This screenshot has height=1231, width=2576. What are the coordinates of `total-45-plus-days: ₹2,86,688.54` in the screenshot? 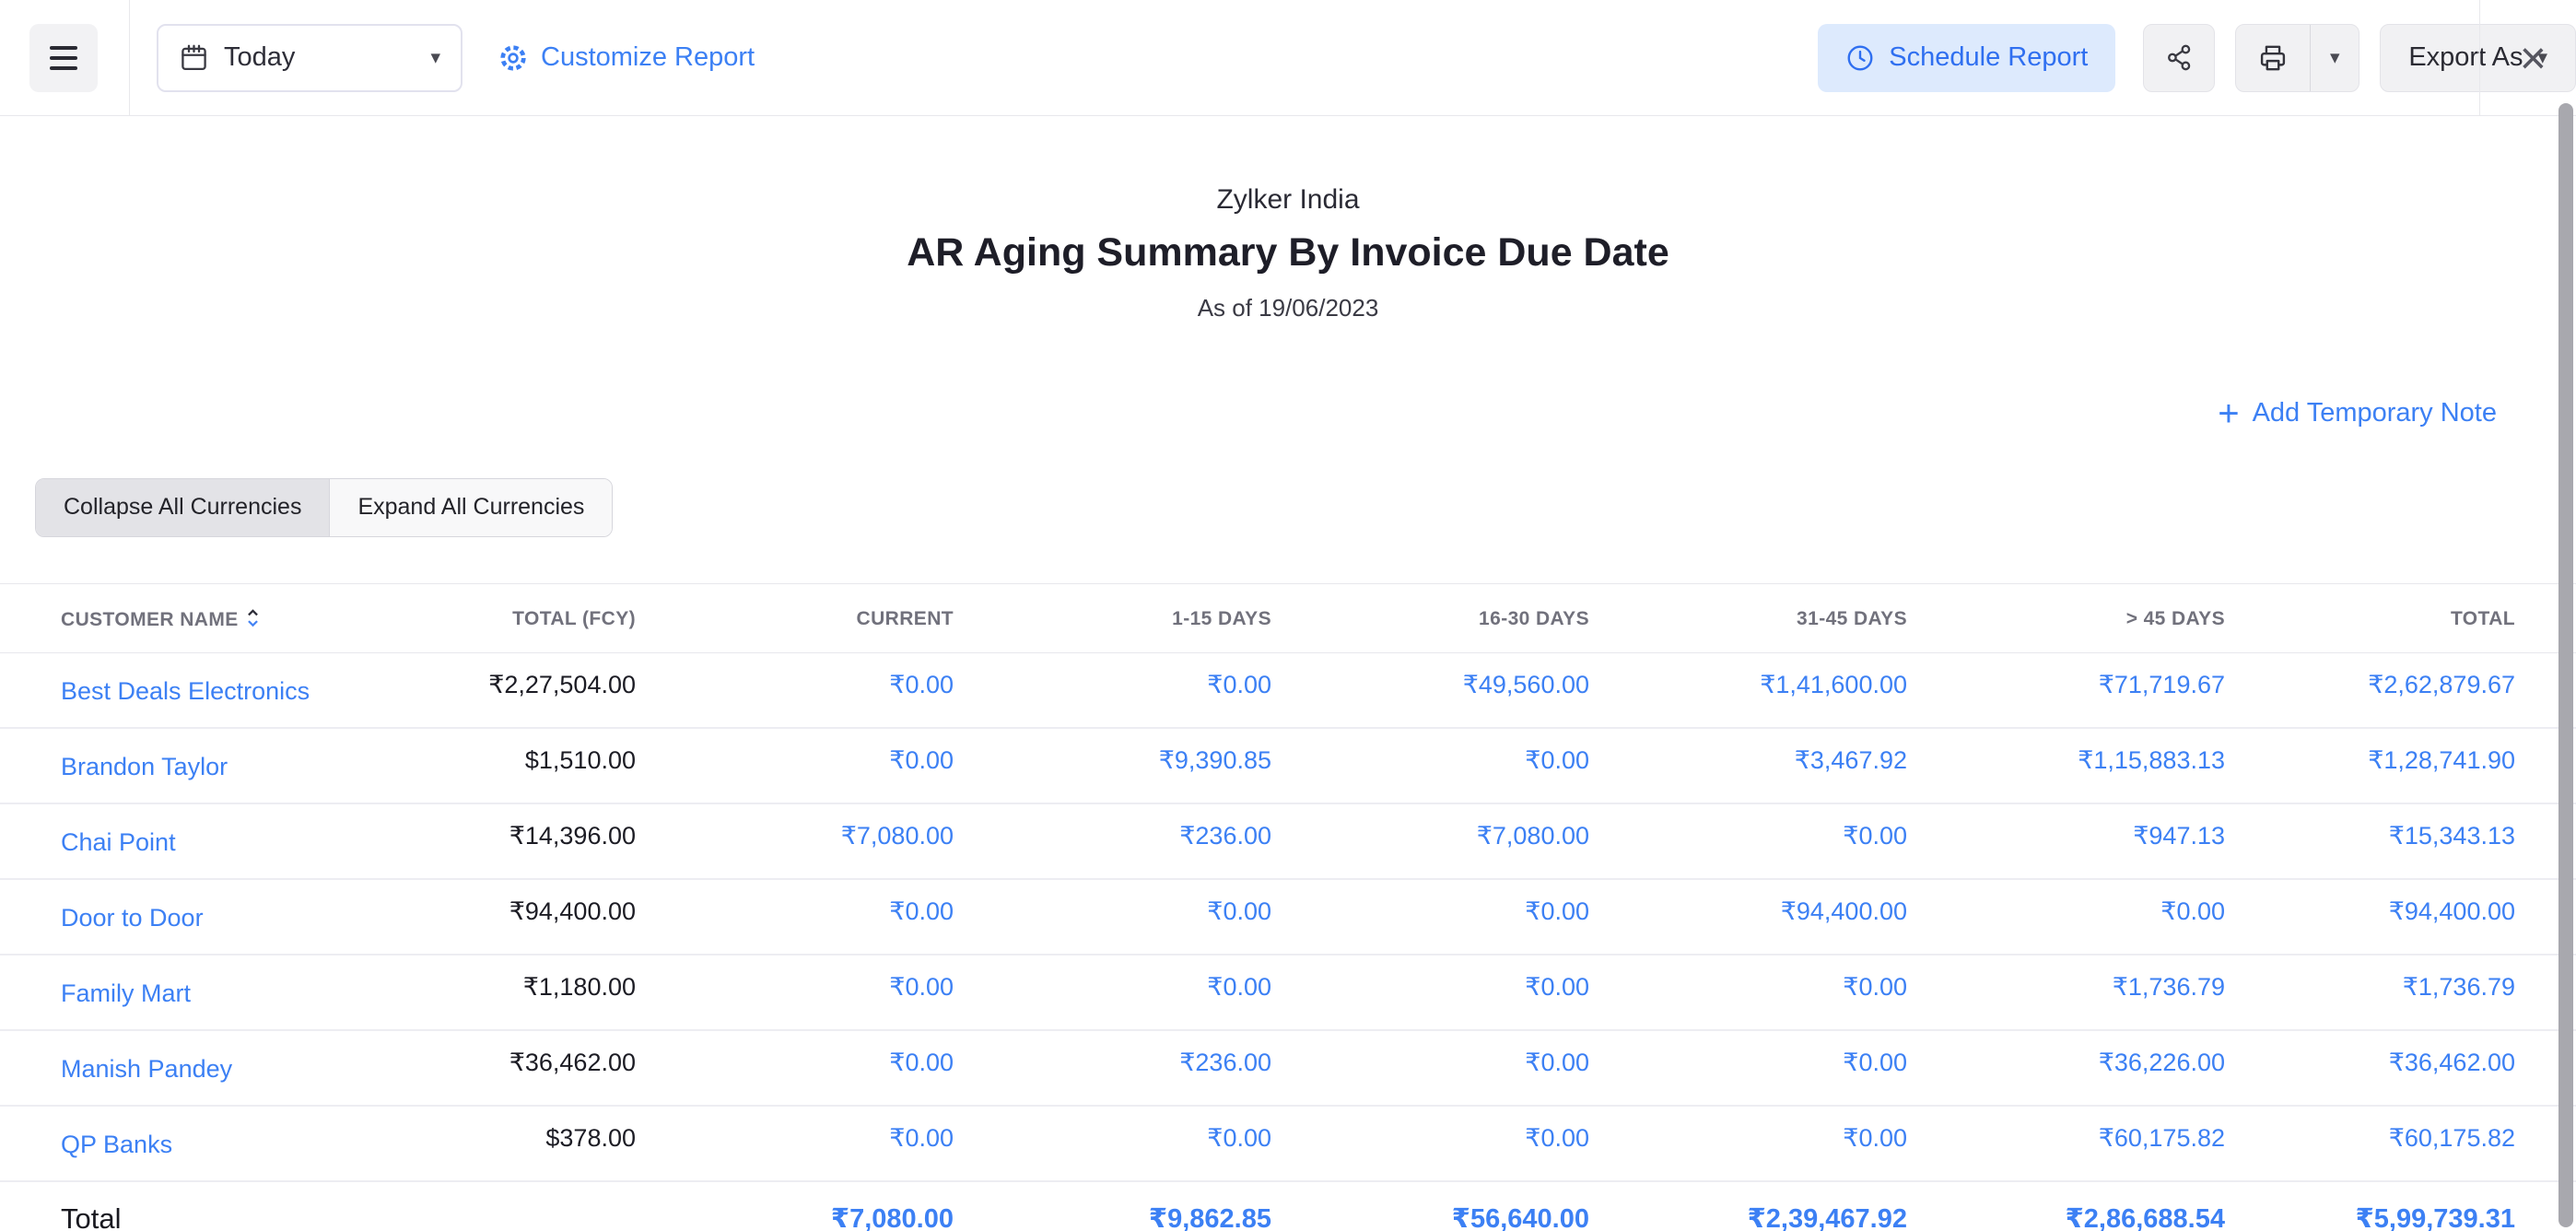 It's located at (2066, 1205).